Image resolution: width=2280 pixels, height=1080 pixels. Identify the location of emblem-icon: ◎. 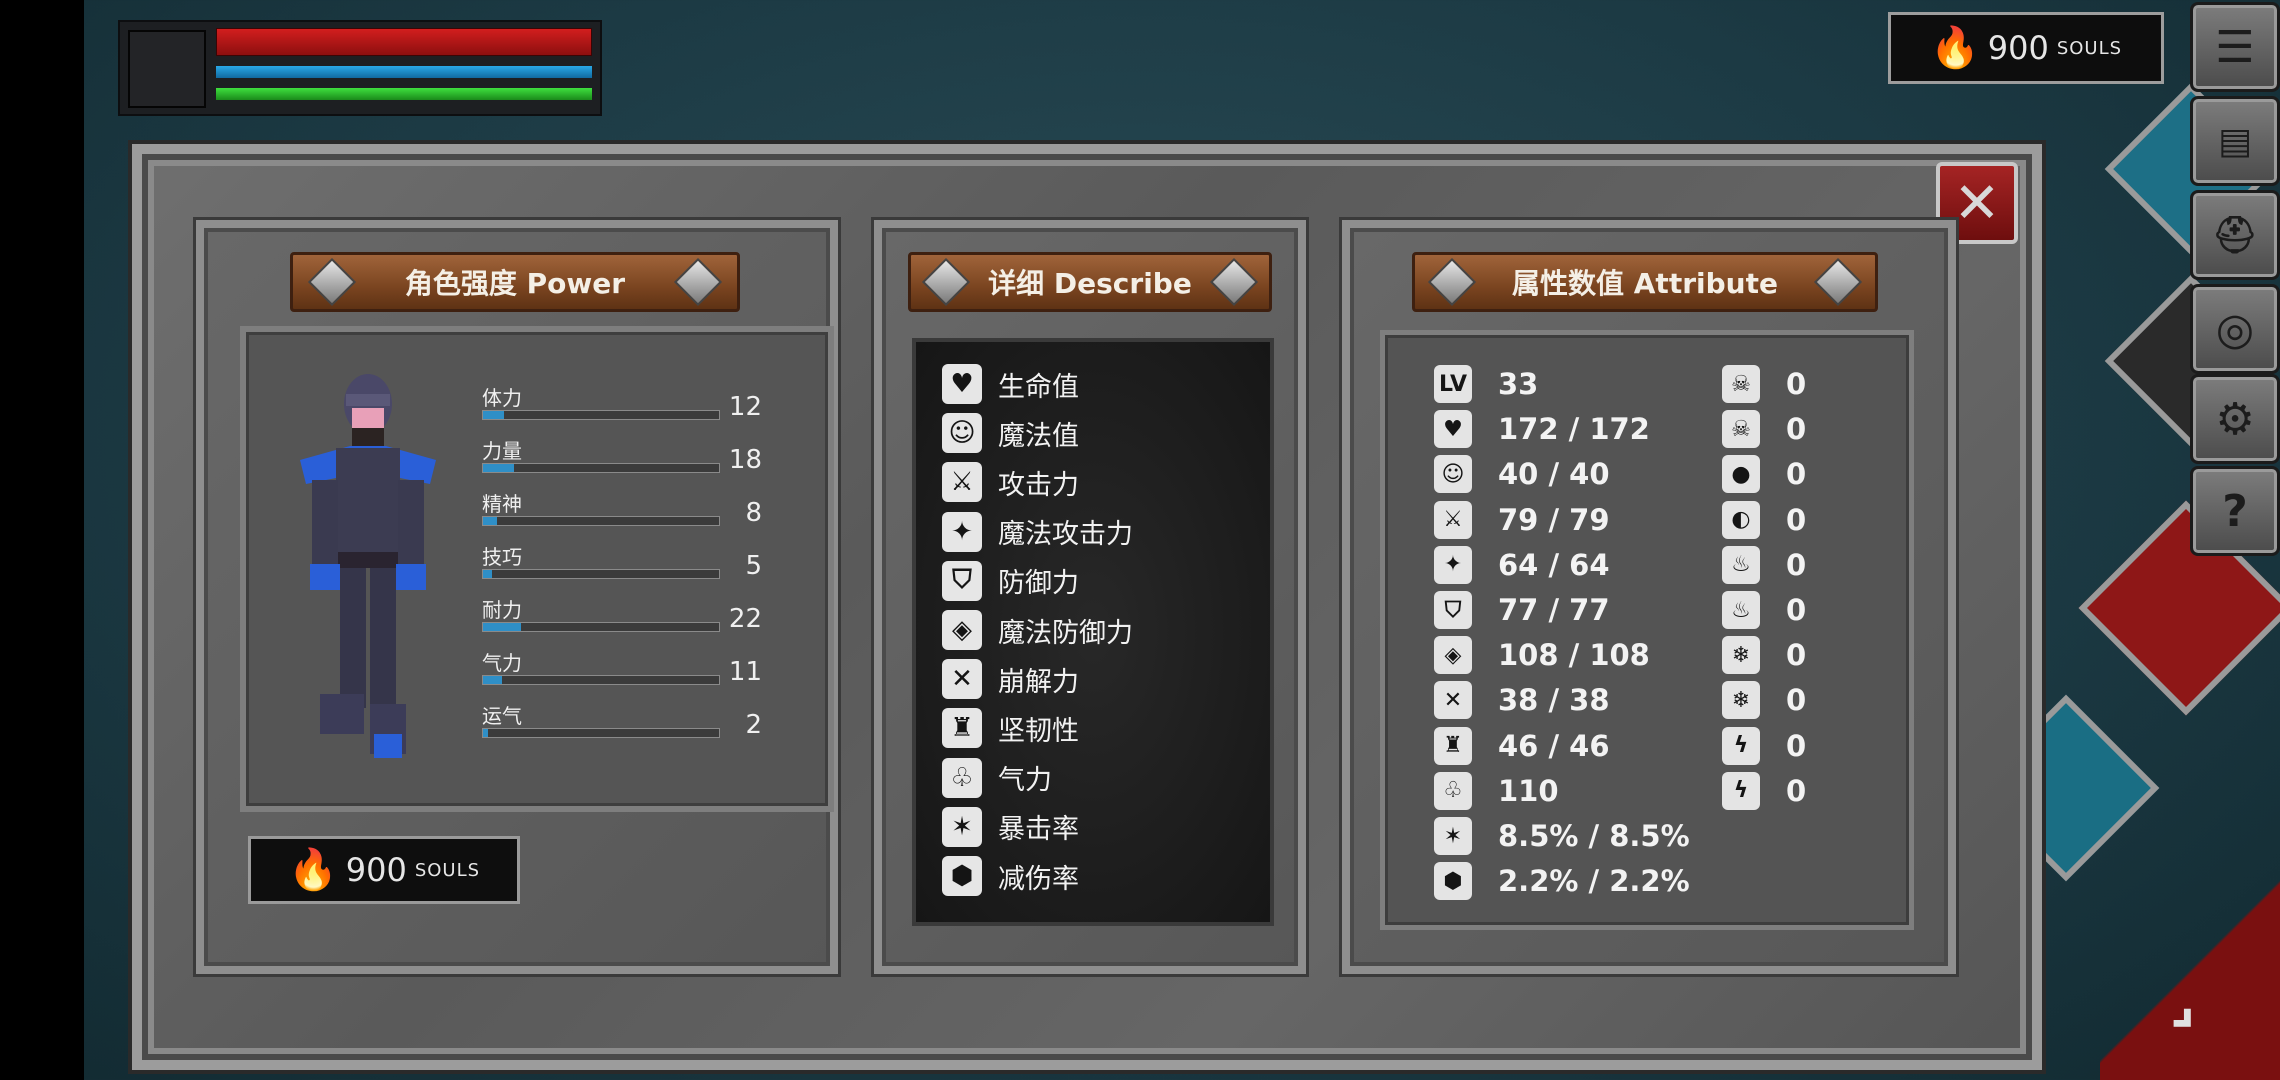
(2235, 329).